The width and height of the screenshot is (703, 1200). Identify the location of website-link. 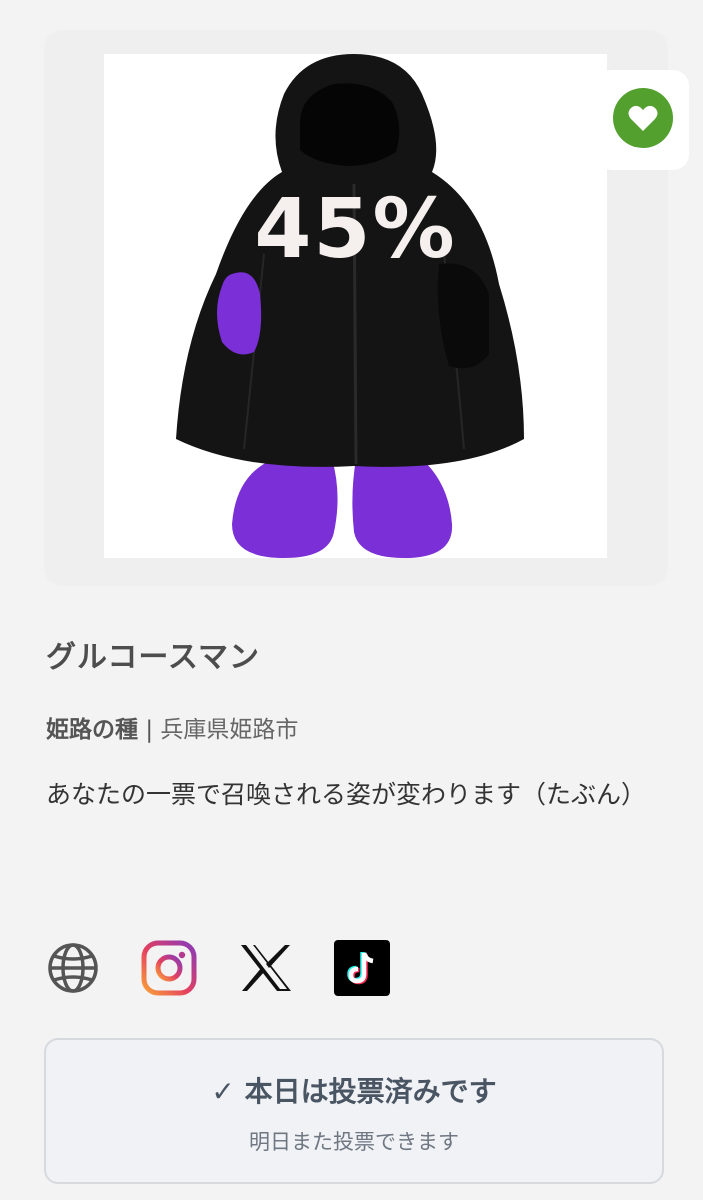
(73, 968).